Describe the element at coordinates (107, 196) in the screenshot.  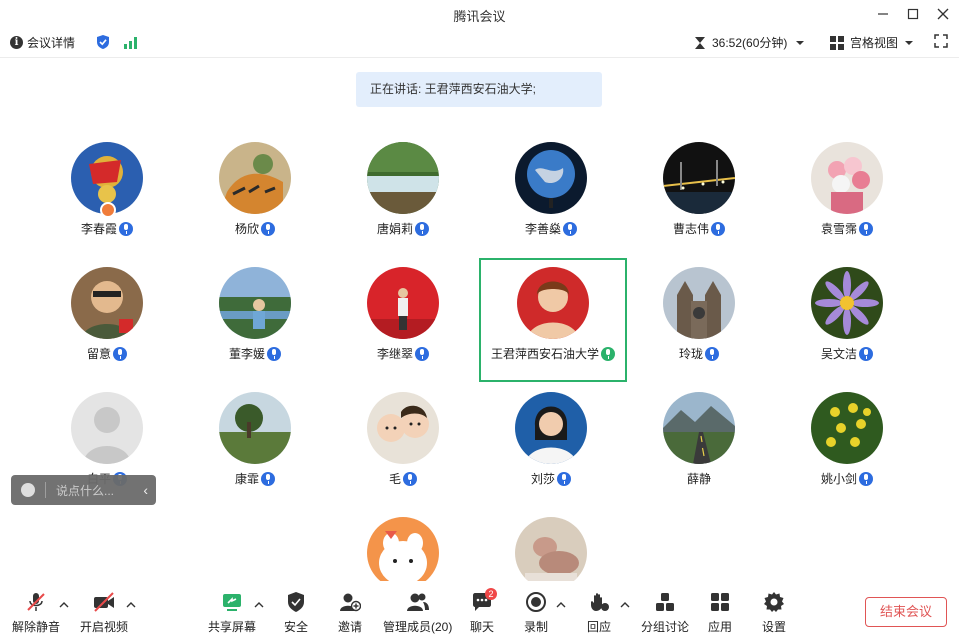
I see `participant-tile: 李春霞` at that location.